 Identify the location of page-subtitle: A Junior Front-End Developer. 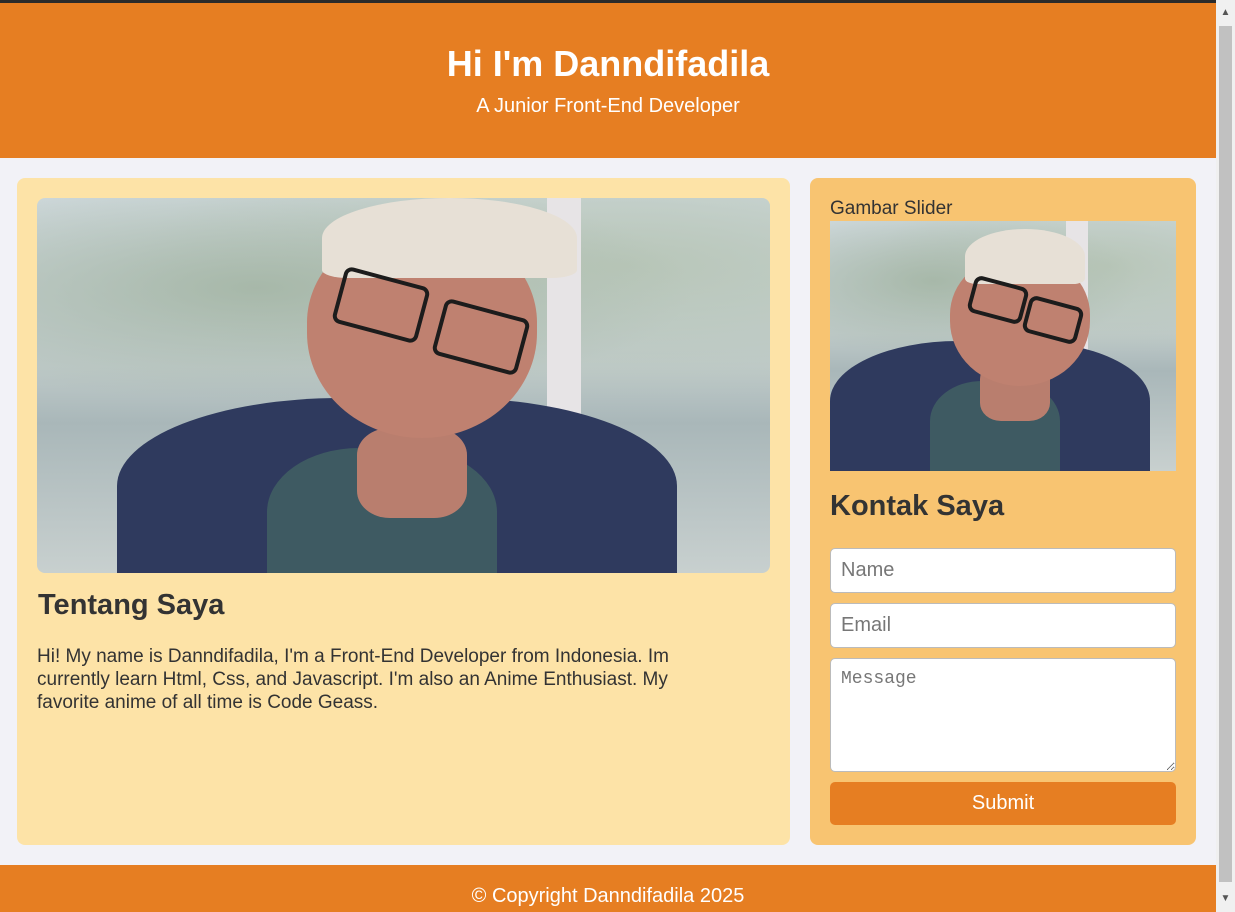
(608, 106).